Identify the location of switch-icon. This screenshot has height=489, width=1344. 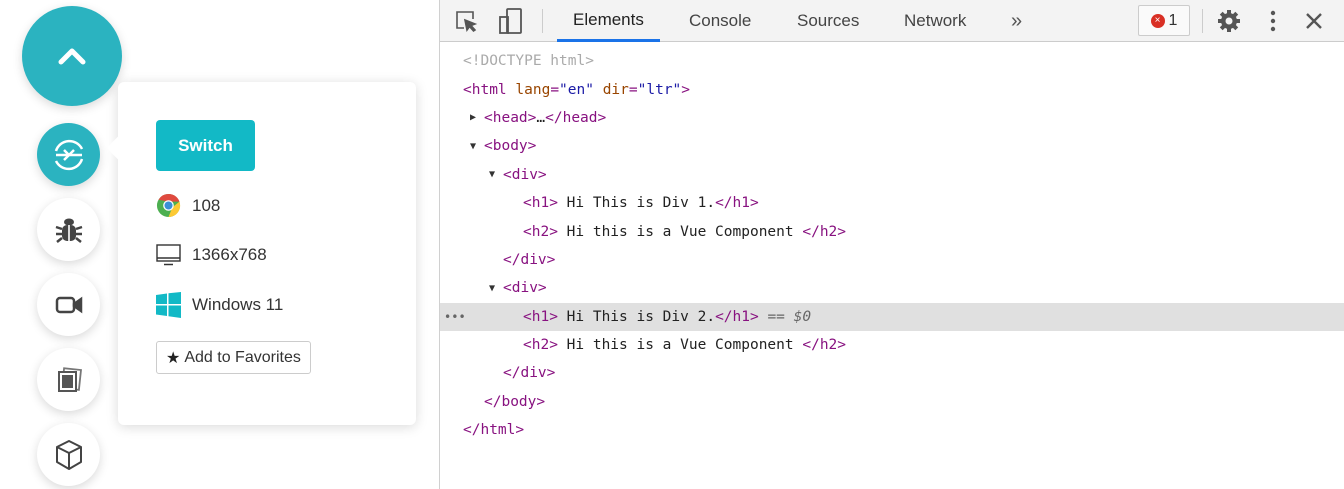
(68, 154).